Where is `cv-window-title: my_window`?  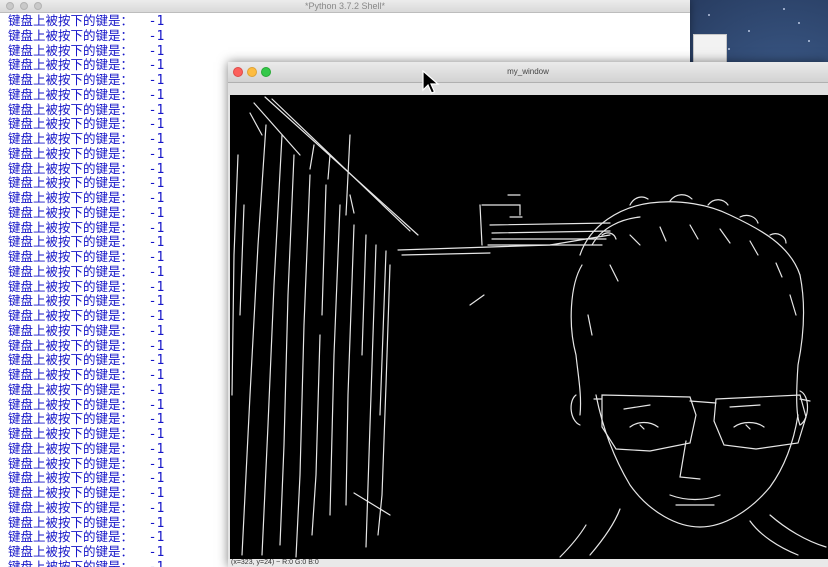 cv-window-title: my_window is located at coordinates (528, 71).